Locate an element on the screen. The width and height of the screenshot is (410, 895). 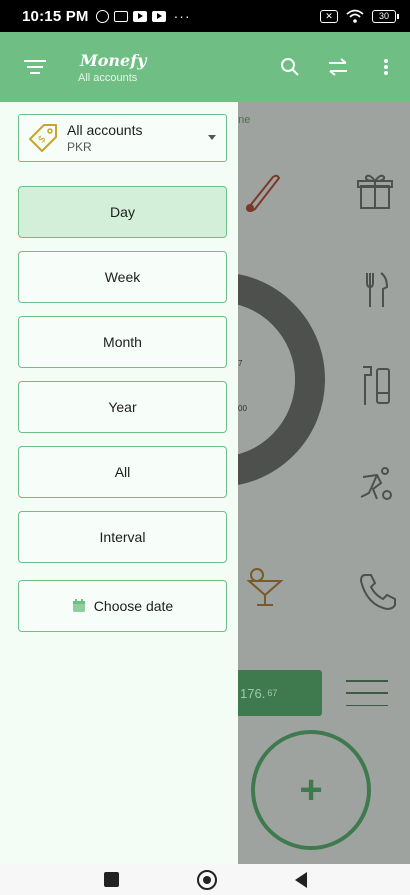
balance-amount: 176. is located at coordinates (253, 693).